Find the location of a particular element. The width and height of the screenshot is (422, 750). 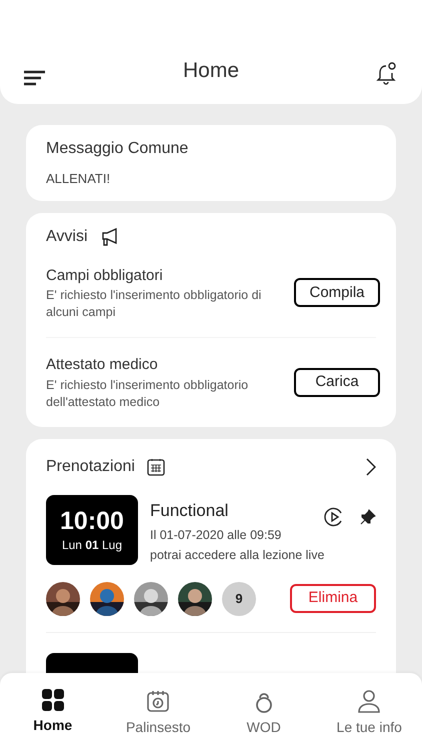

pin-icon is located at coordinates (368, 516).